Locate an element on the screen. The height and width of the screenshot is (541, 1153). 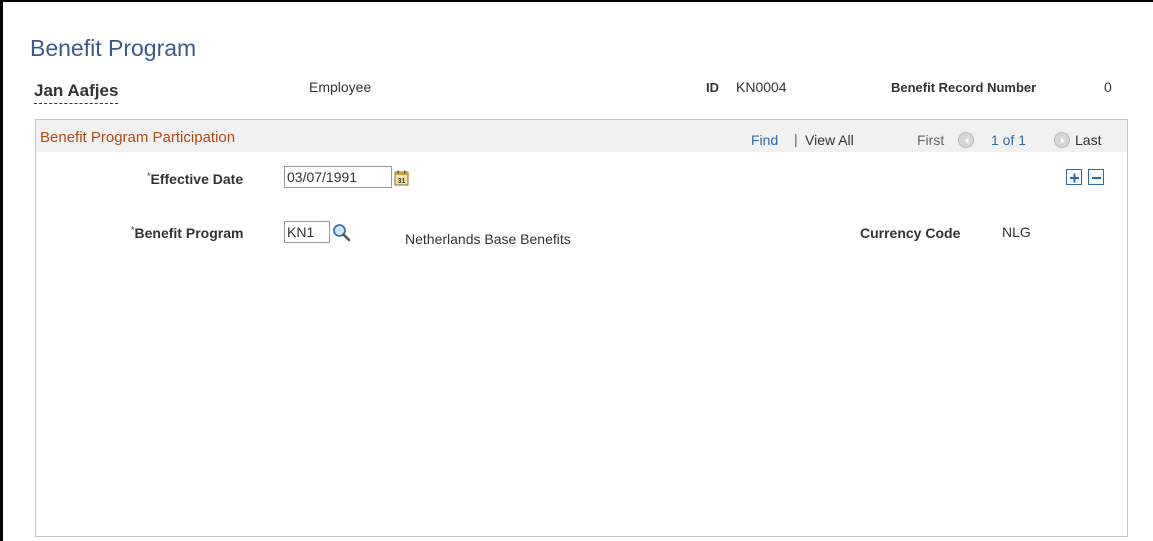
benefit-program-description: Netherlands Base Benefits is located at coordinates (488, 239).